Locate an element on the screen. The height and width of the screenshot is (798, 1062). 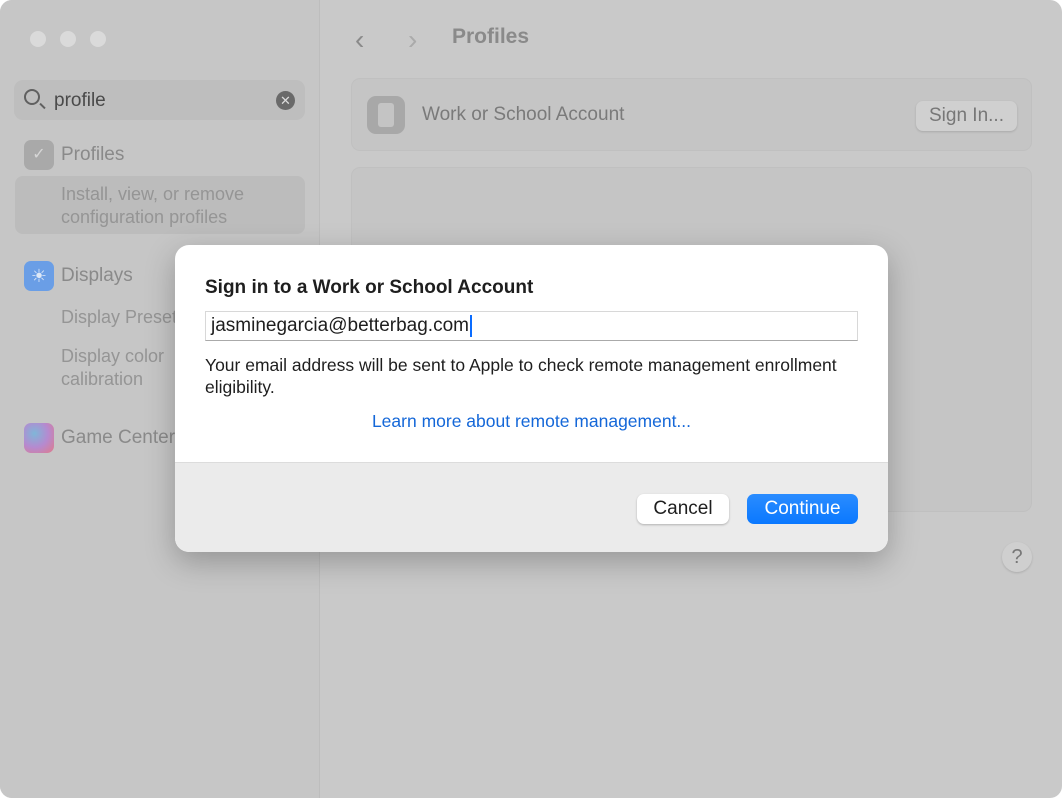
sidebar-item-game-center: Game Center is located at coordinates (118, 438).